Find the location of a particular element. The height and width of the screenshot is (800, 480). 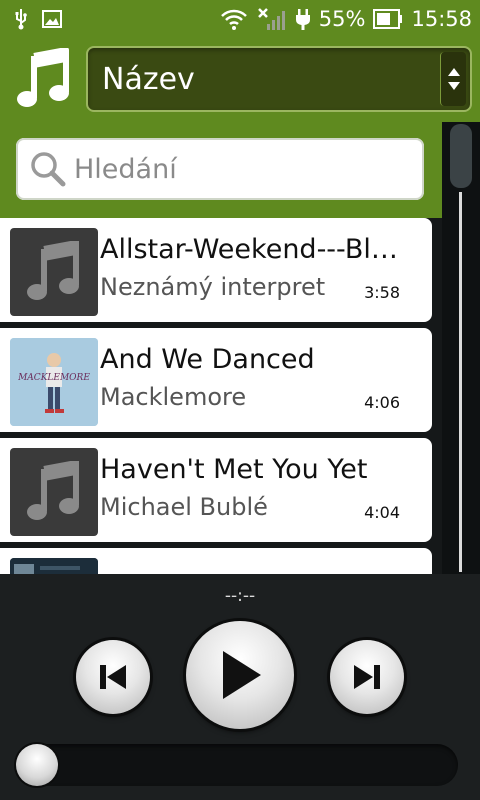

status-bar: 55% 15:58 is located at coordinates (240, 19).